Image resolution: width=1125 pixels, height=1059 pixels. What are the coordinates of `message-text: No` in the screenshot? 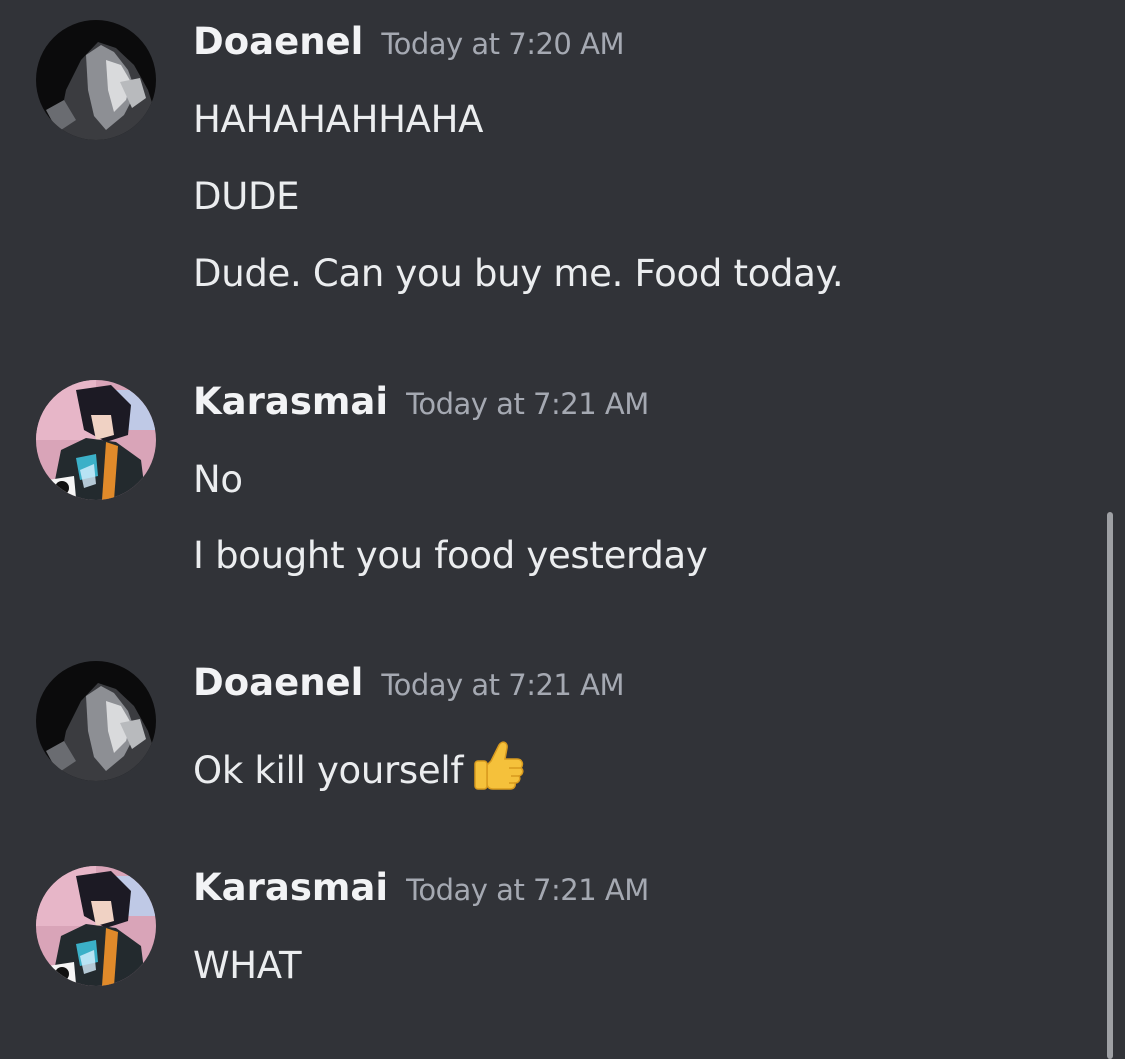 It's located at (218, 479).